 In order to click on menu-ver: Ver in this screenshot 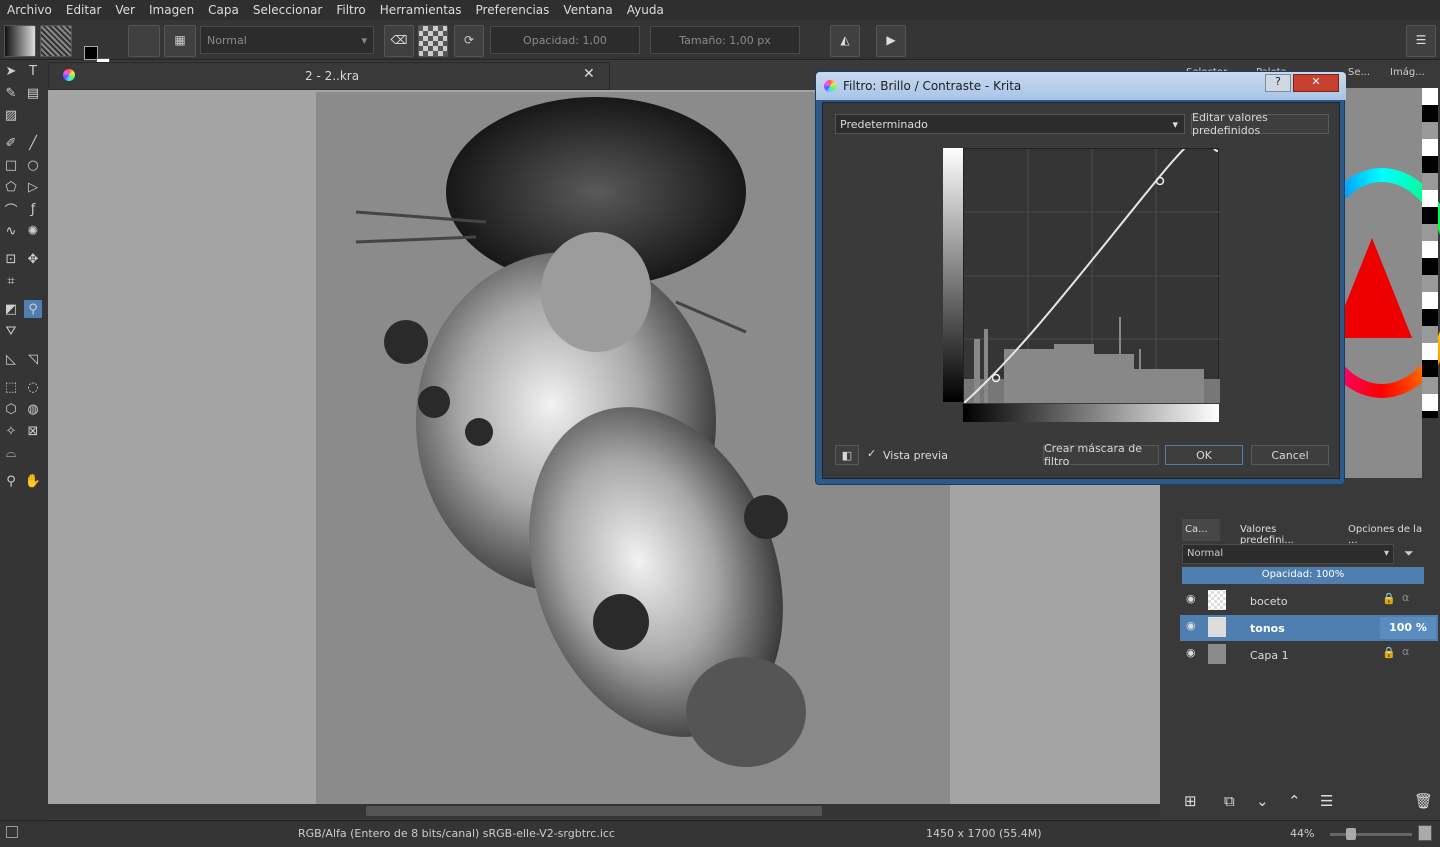, I will do `click(125, 10)`.